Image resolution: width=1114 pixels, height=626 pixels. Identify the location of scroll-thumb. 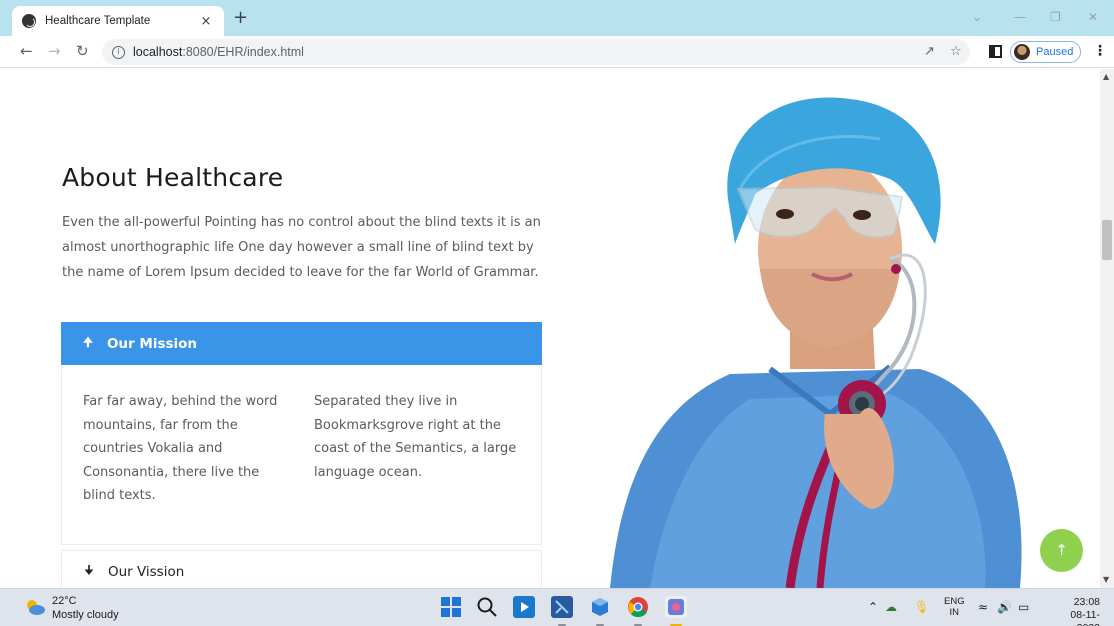
(1107, 240).